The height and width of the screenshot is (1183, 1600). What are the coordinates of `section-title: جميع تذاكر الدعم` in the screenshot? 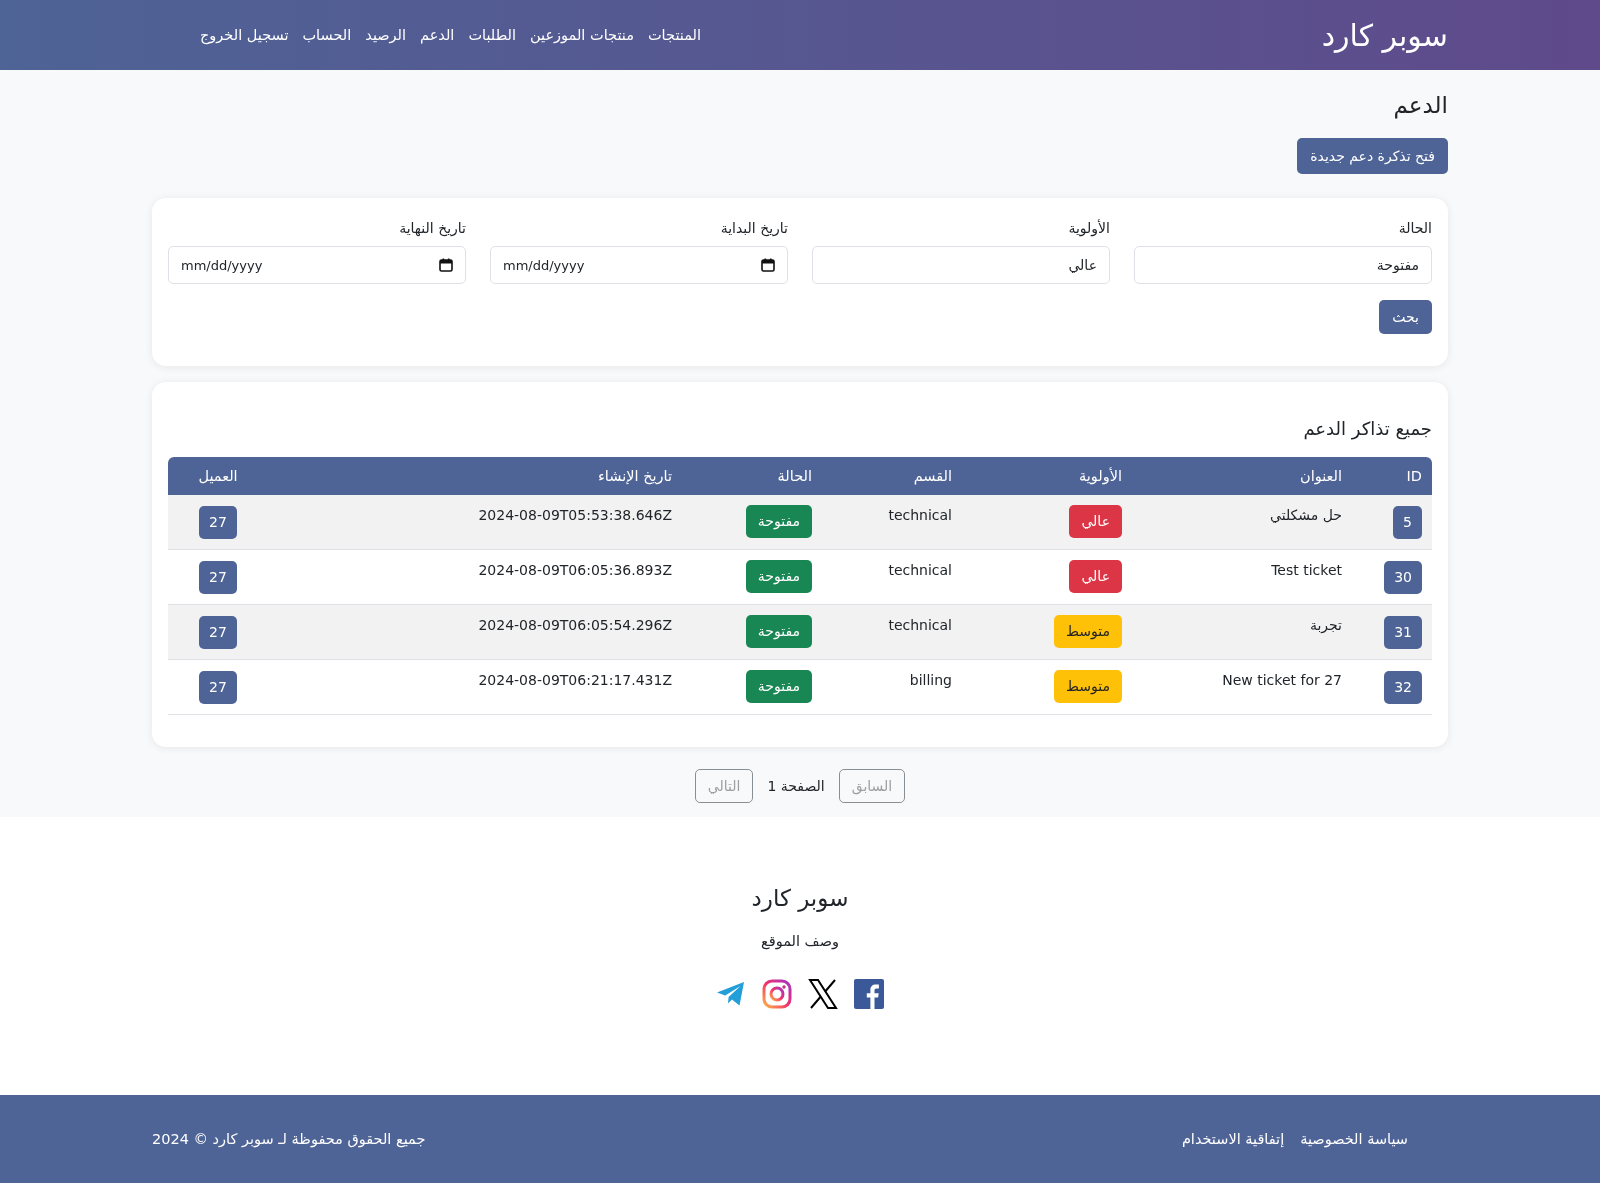 It's located at (1367, 428).